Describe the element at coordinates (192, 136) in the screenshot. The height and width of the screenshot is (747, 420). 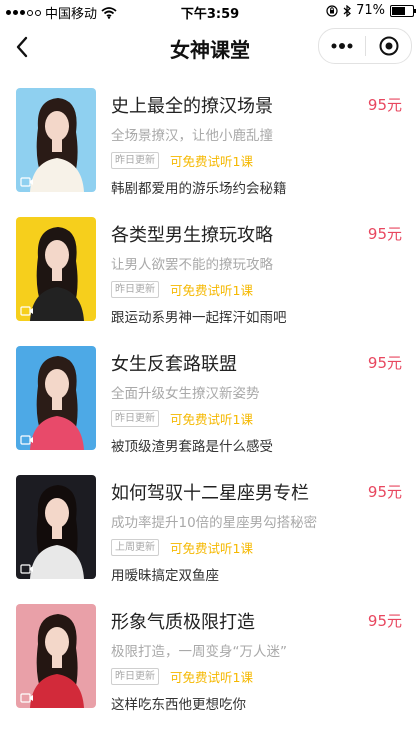
I see `course-subtitle: 全场景撩汉，让他小鹿乱撞` at that location.